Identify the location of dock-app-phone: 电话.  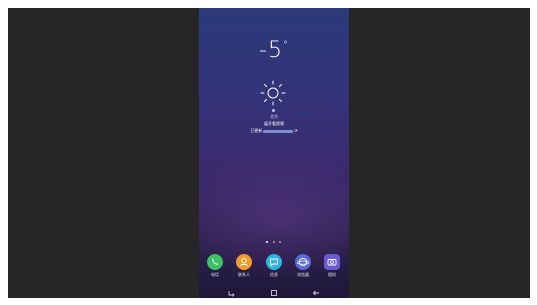
(215, 269).